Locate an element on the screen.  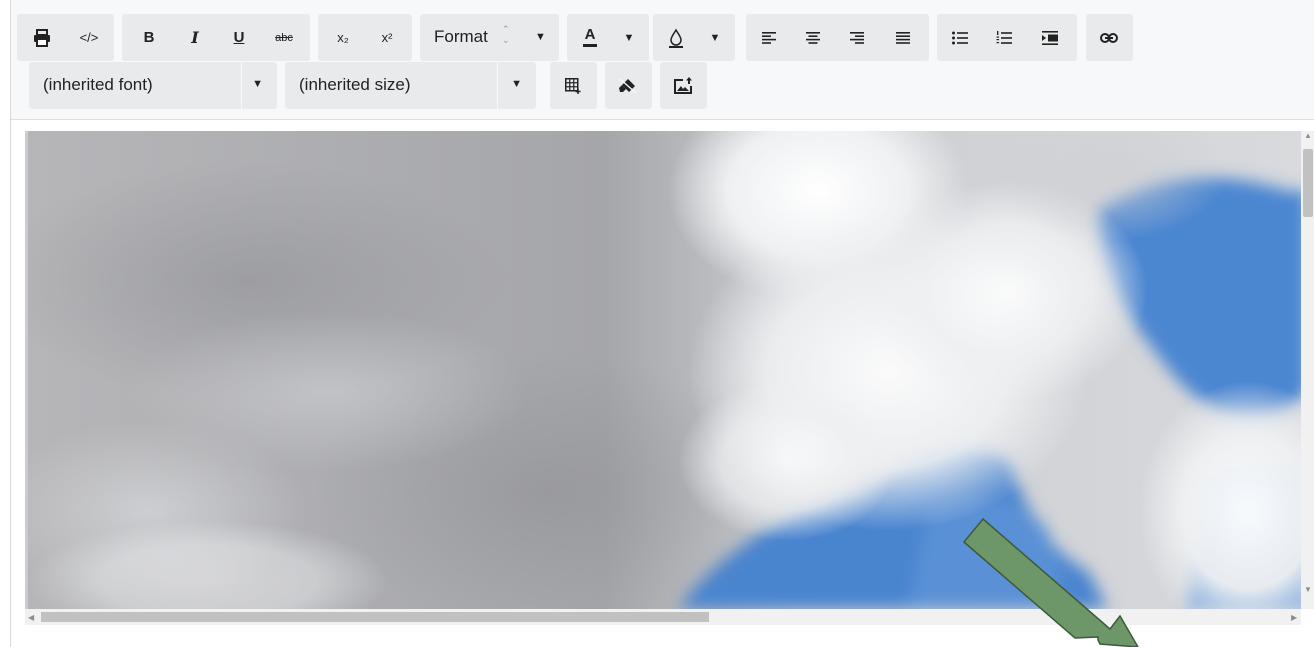
align-left-button is located at coordinates (769, 37).